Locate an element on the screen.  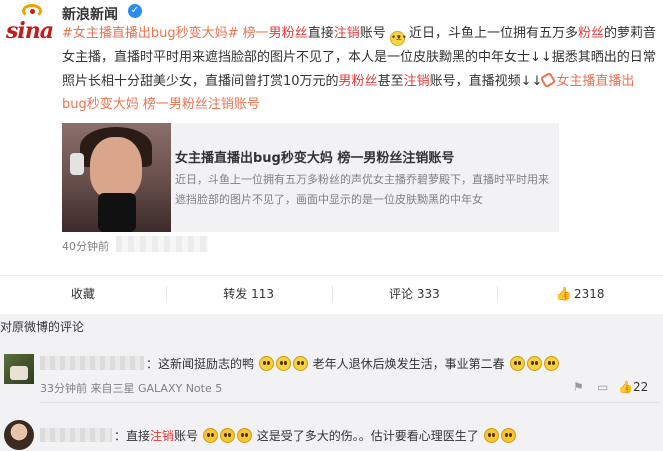
repost-button: 转发 113 is located at coordinates (248, 294).